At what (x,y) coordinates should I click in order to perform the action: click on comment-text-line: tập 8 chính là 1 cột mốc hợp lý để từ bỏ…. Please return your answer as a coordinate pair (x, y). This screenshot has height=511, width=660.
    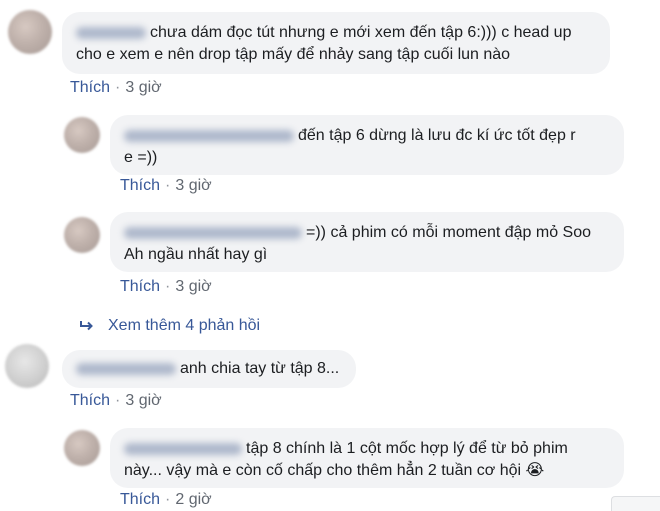
    Looking at the image, I should click on (367, 449).